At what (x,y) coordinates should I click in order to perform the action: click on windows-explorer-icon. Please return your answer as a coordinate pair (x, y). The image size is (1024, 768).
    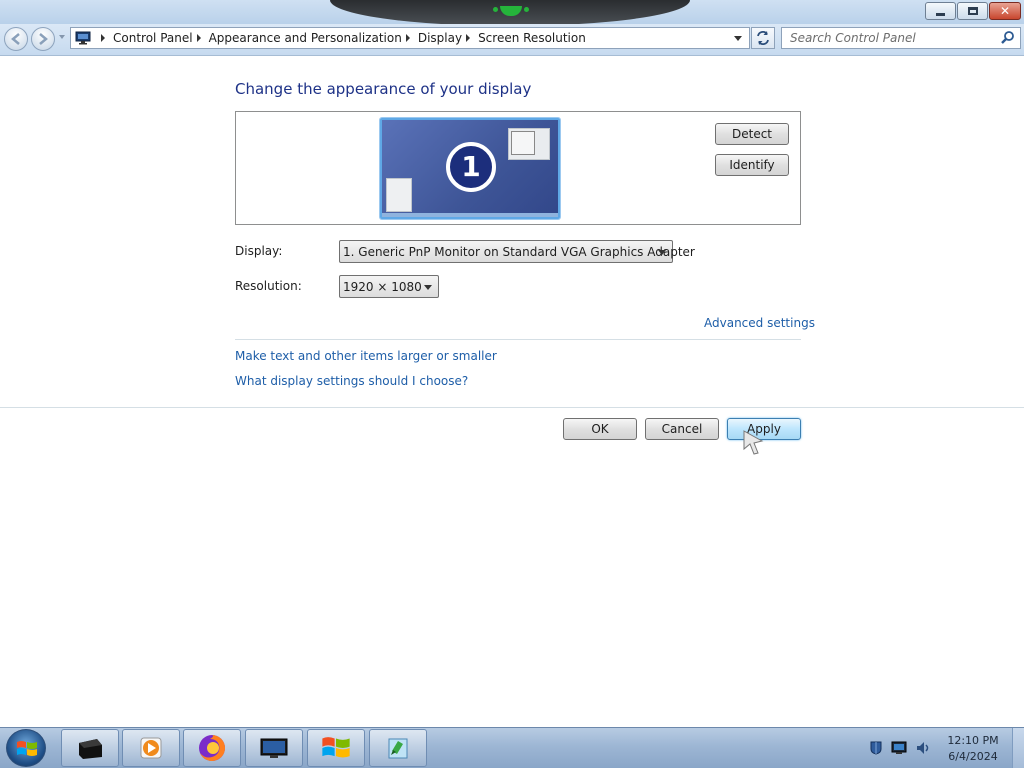
    Looking at the image, I should click on (336, 747).